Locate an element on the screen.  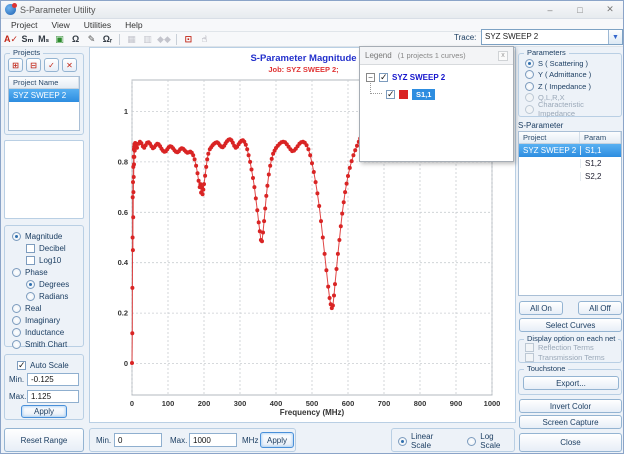
remove-project-button: ⊟ is located at coordinates (33, 65).